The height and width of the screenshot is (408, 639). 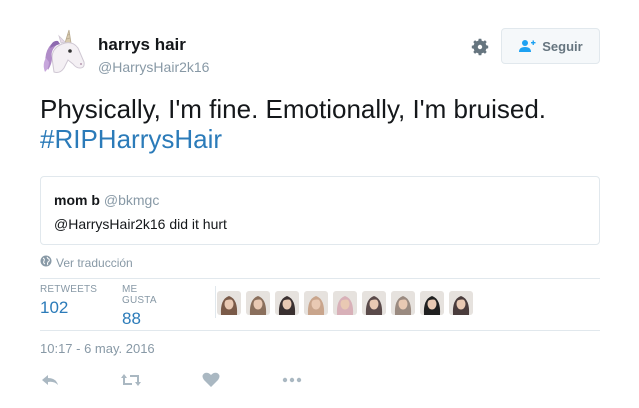 What do you see at coordinates (562, 46) in the screenshot?
I see `follow-button-label: Seguir` at bounding box center [562, 46].